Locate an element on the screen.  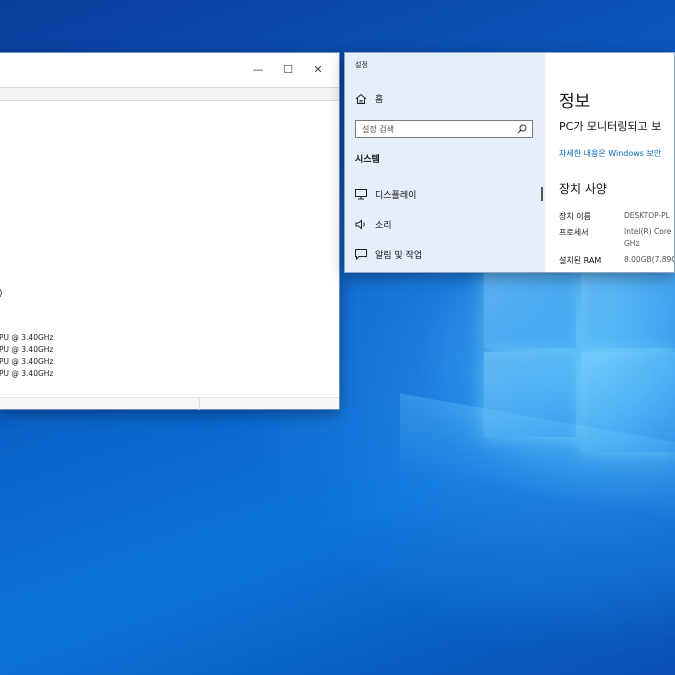
minimize-button: — is located at coordinates (258, 69).